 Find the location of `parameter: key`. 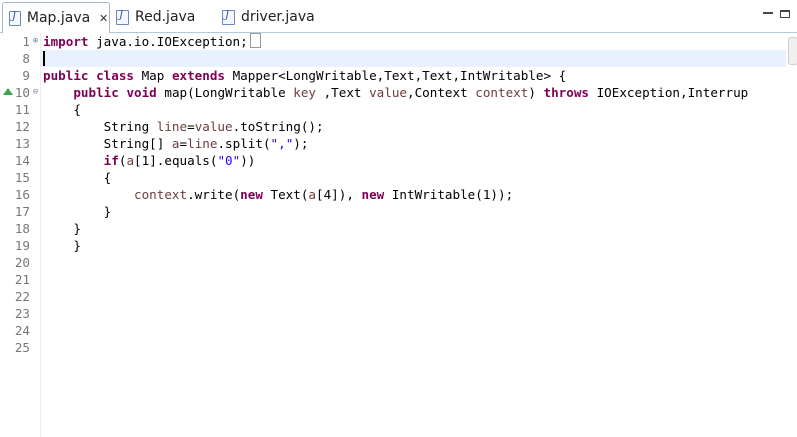

parameter: key is located at coordinates (305, 92).